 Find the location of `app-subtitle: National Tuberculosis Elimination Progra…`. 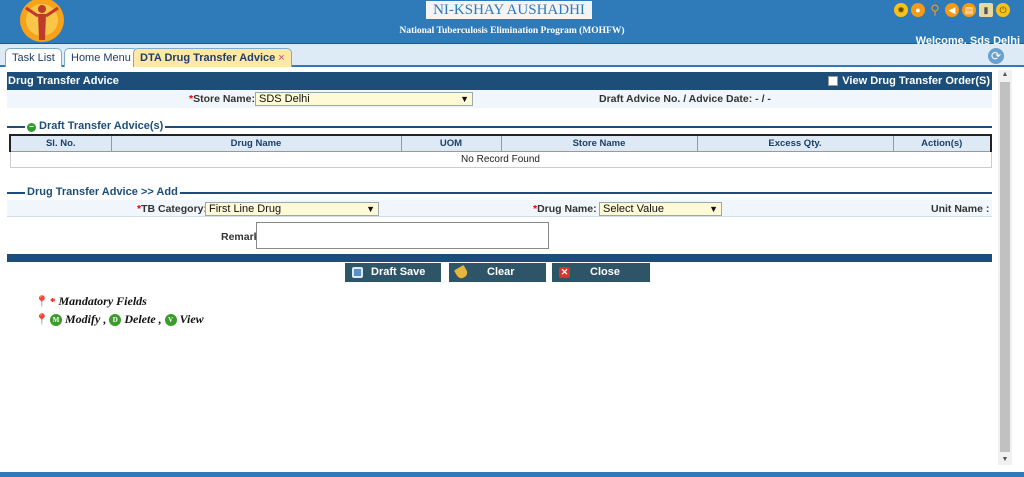

app-subtitle: National Tuberculosis Elimination Progra… is located at coordinates (512, 31).